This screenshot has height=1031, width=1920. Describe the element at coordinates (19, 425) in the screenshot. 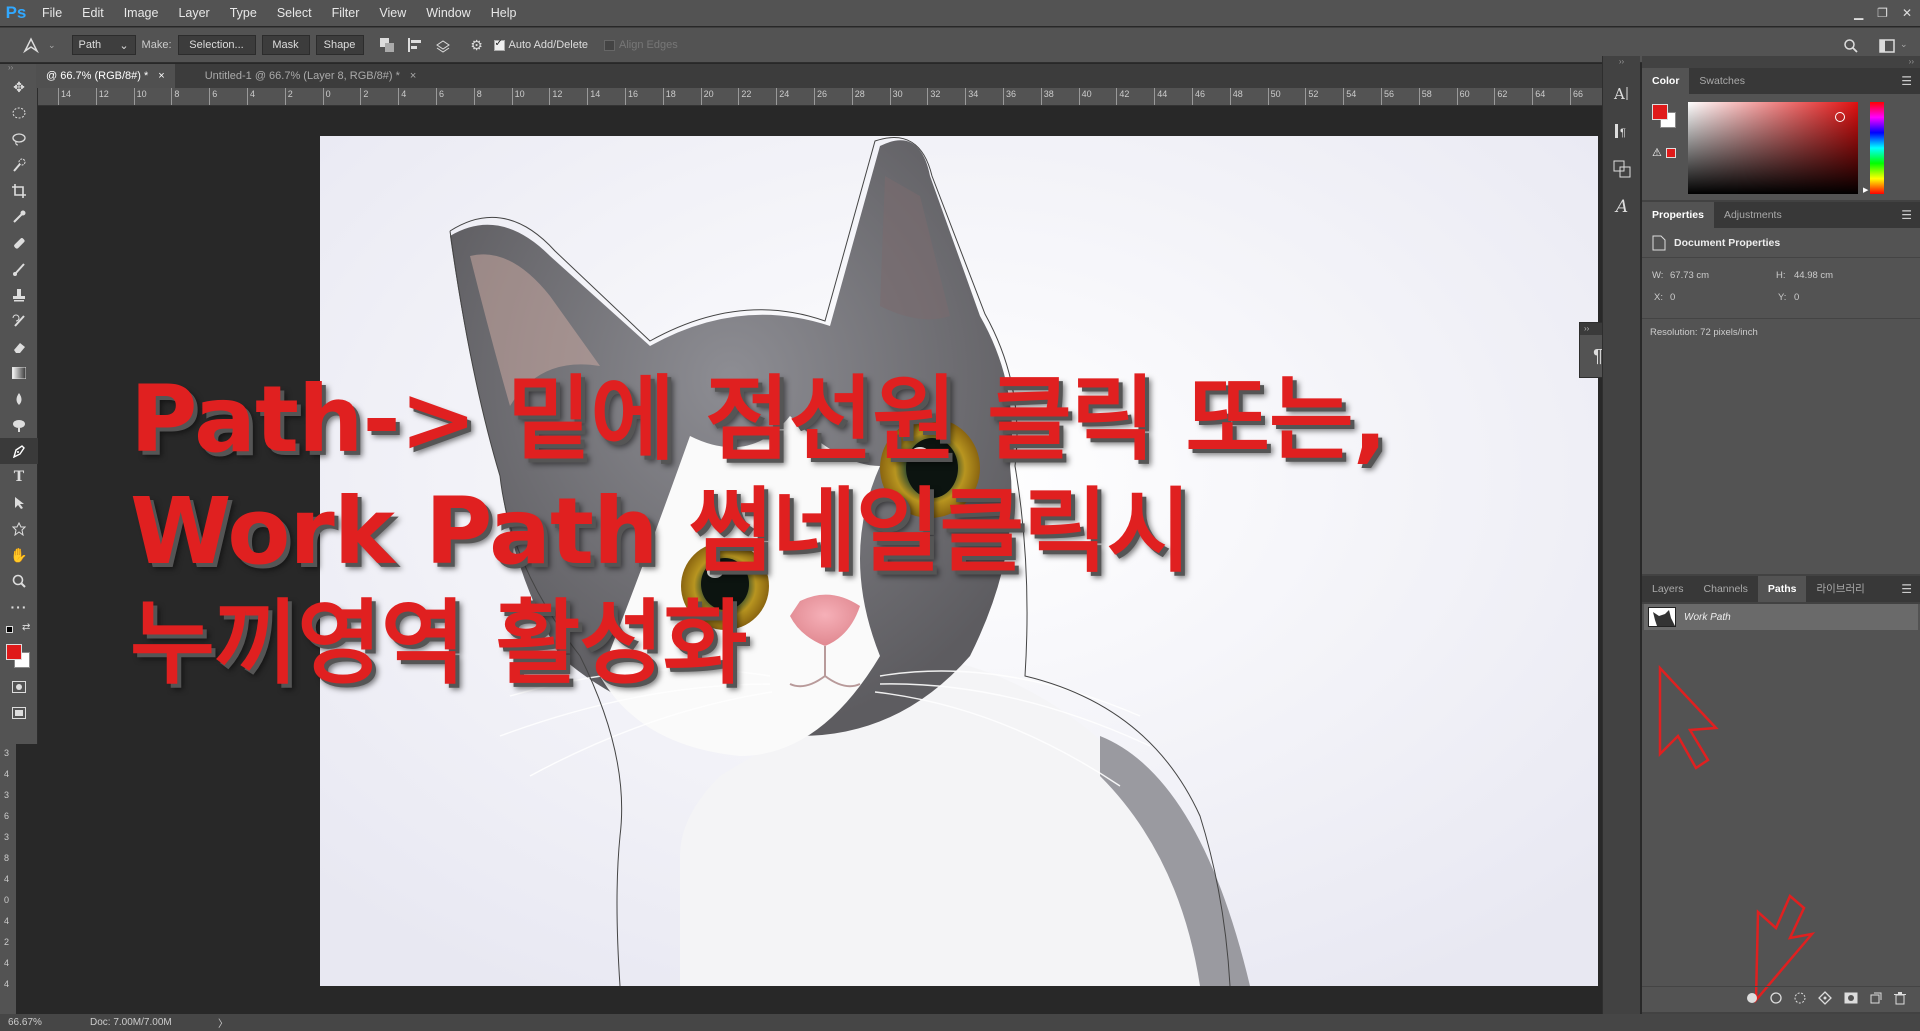

I see `dodge-tool-icon` at that location.